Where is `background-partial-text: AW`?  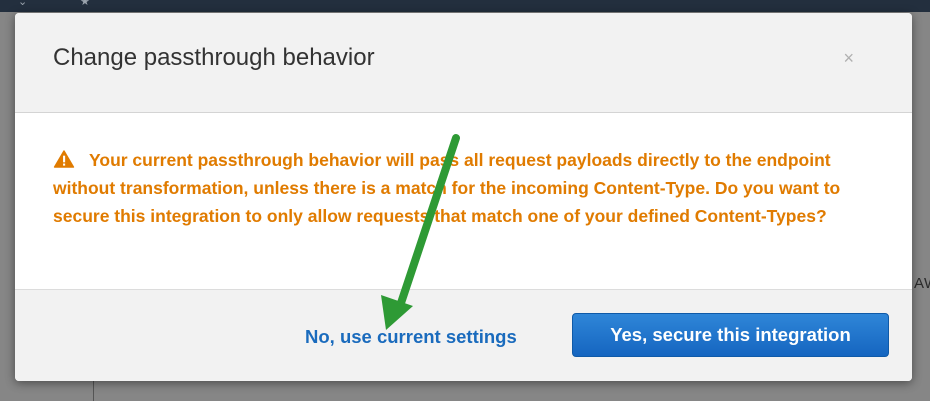 background-partial-text: AW is located at coordinates (922, 283).